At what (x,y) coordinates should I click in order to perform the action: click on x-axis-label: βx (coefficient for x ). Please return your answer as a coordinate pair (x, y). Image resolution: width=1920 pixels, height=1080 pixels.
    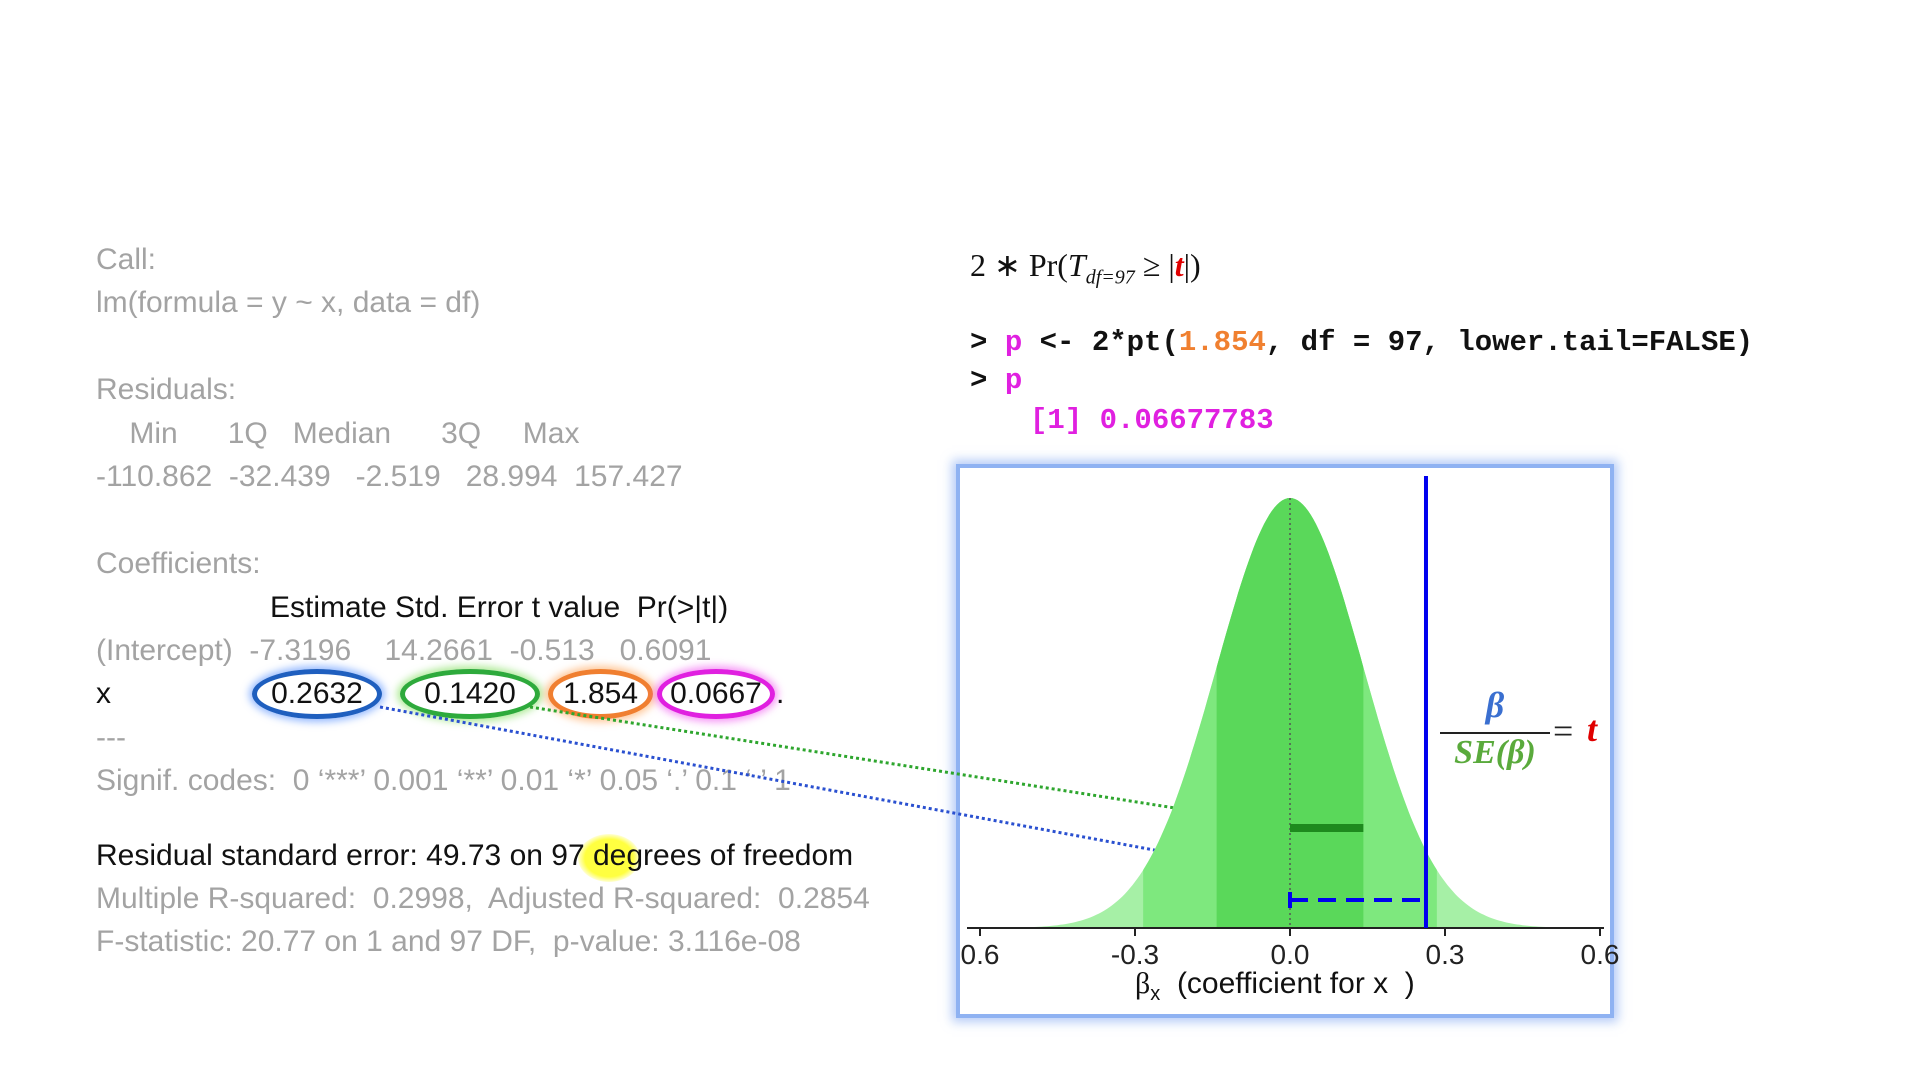
    Looking at the image, I should click on (1275, 989).